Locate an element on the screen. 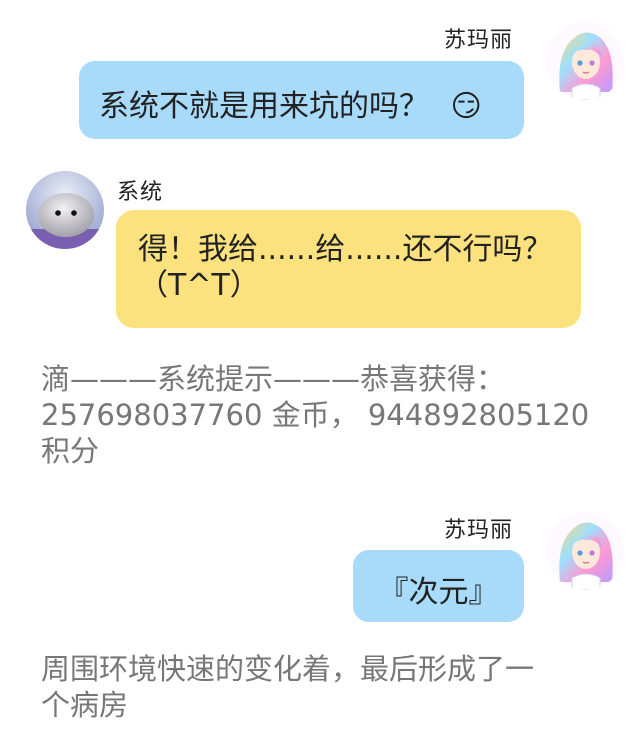 This screenshot has width=640, height=751. message-bubble: 得！我给......给......还不行吗？ （T^T） is located at coordinates (348, 269).